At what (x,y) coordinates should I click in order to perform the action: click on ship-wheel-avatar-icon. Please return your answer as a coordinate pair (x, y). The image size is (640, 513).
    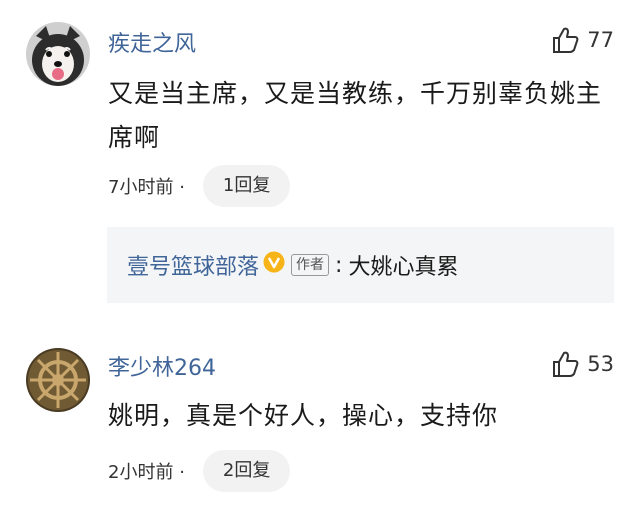
    Looking at the image, I should click on (58, 380).